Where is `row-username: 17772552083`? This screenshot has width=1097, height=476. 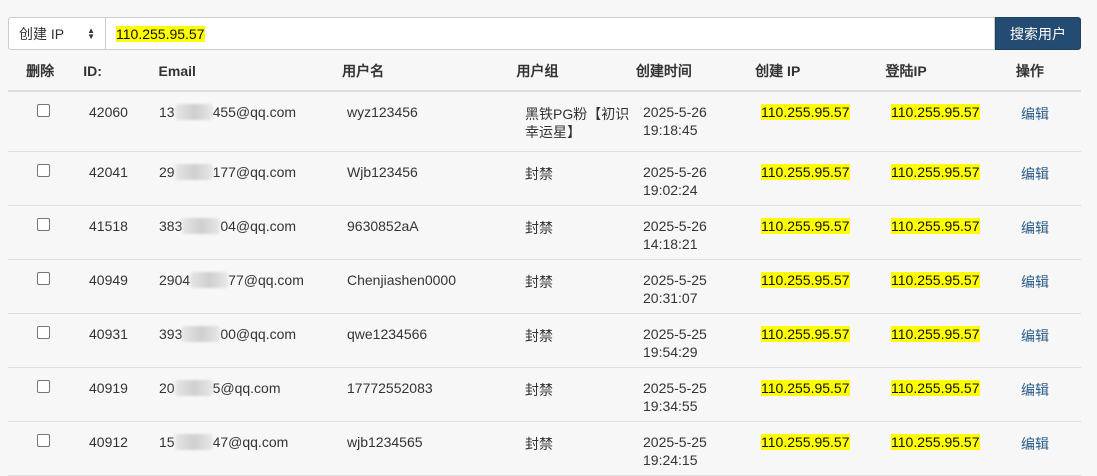 row-username: 17772552083 is located at coordinates (390, 388).